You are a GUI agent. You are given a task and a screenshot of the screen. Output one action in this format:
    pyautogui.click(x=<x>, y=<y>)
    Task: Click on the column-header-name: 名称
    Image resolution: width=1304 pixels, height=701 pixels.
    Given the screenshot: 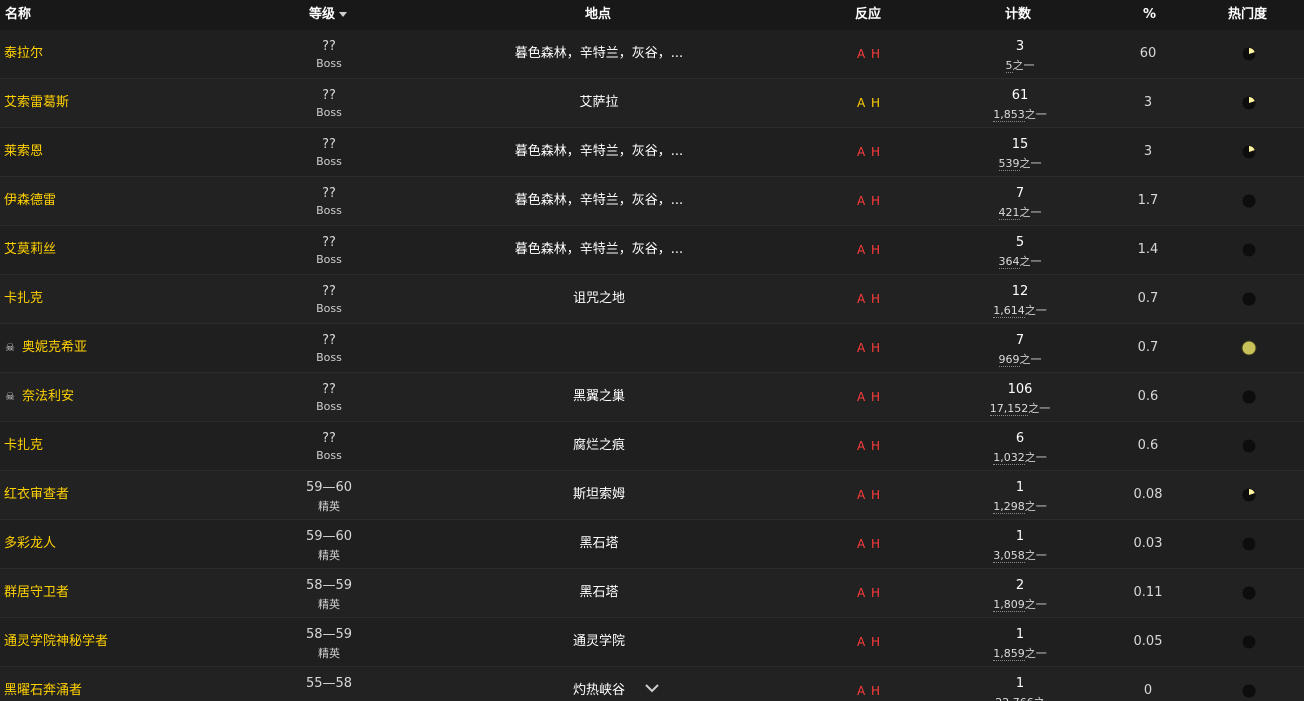 What is the action you would take?
    pyautogui.click(x=18, y=15)
    